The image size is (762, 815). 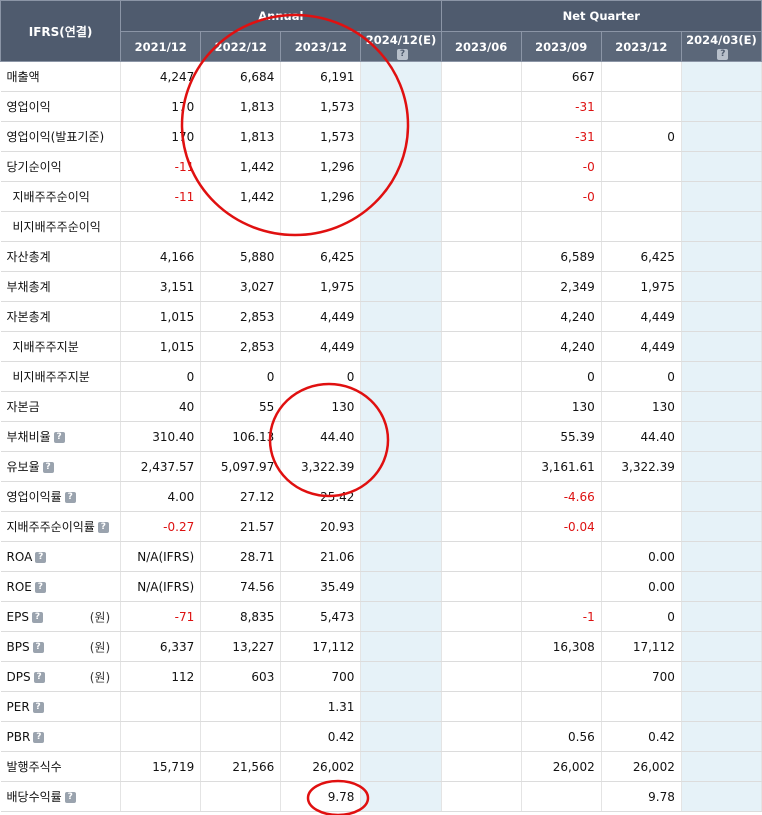 What do you see at coordinates (561, 196) in the screenshot?
I see `value-cell: -0` at bounding box center [561, 196].